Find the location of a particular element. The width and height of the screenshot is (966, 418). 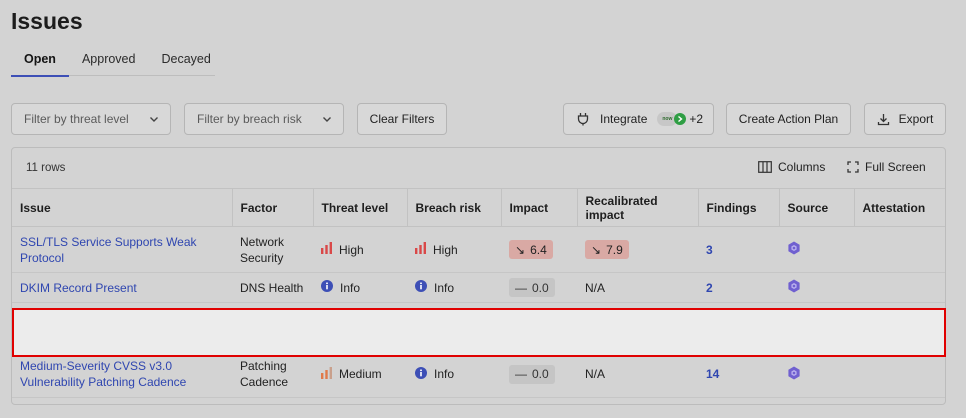

threat-level-label: Medium is located at coordinates (360, 374).